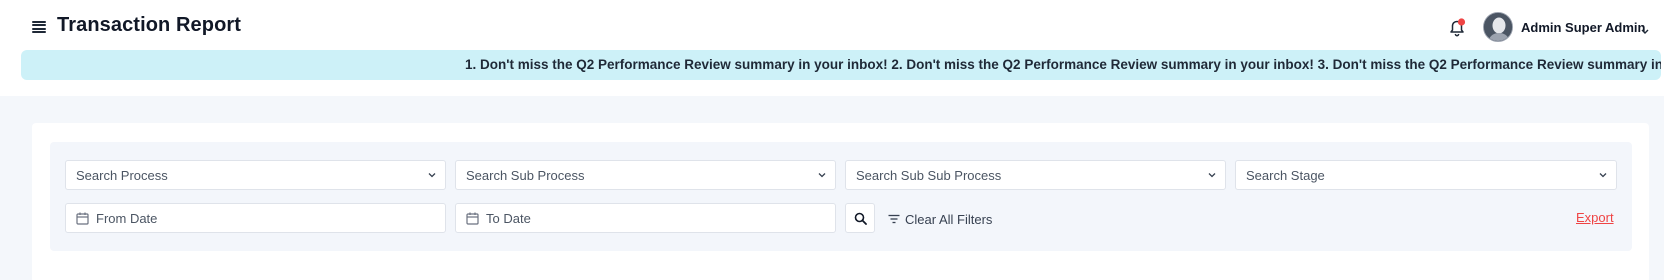  What do you see at coordinates (1498, 27) in the screenshot?
I see `user-avatar-icon` at bounding box center [1498, 27].